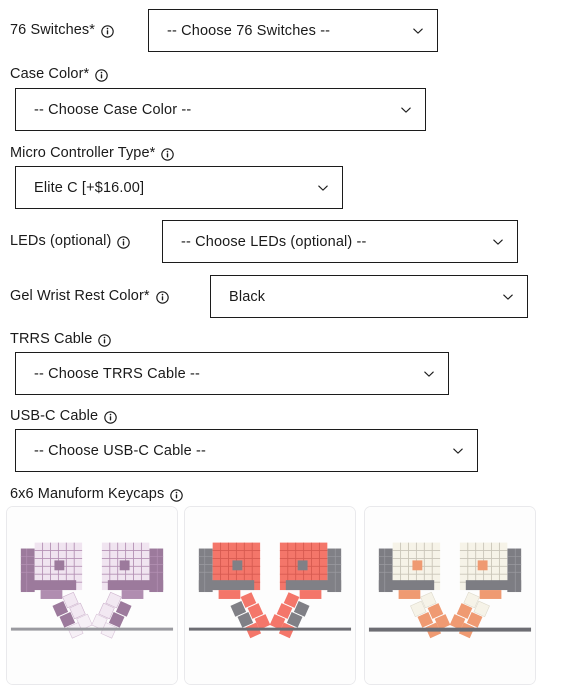  Describe the element at coordinates (54, 416) in the screenshot. I see `label-text-usb-c-cable: USB-C Cable` at that location.